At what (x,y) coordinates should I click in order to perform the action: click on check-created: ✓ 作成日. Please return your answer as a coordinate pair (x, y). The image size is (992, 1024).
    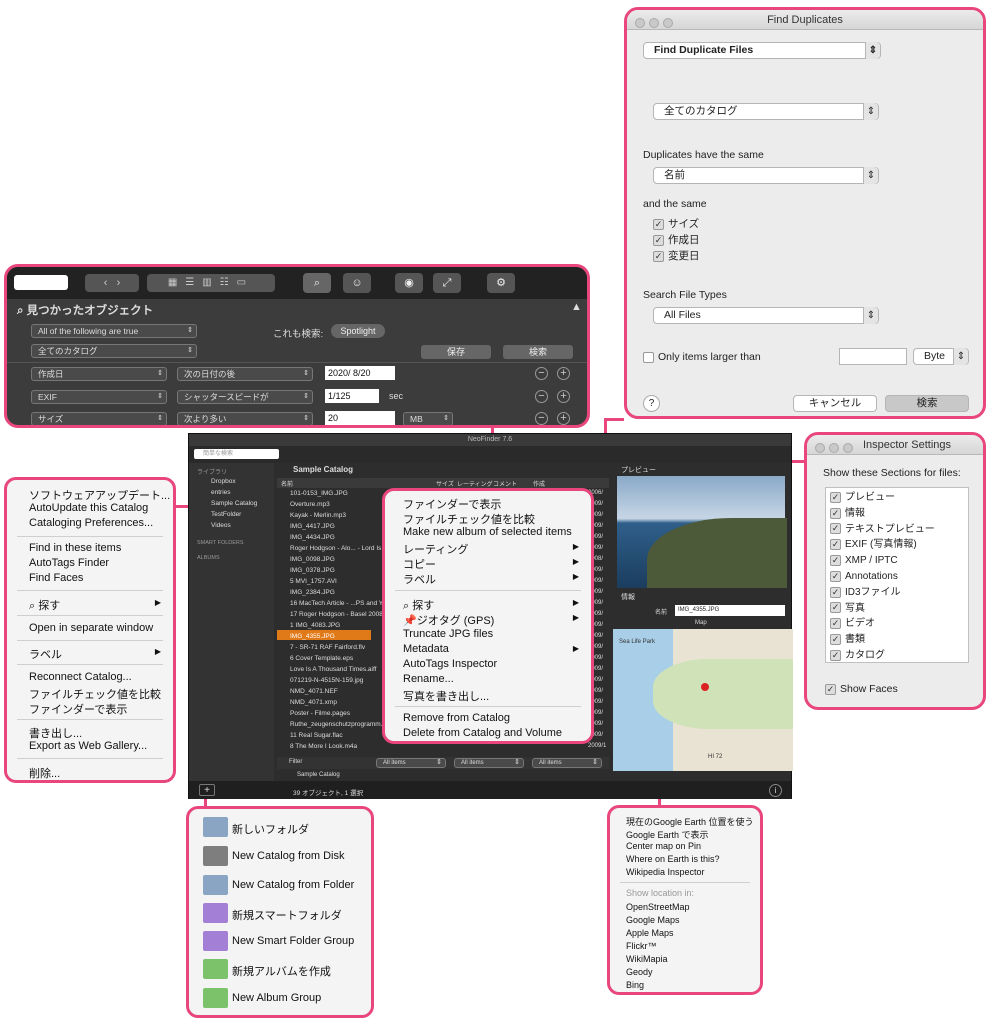
    Looking at the image, I should click on (676, 239).